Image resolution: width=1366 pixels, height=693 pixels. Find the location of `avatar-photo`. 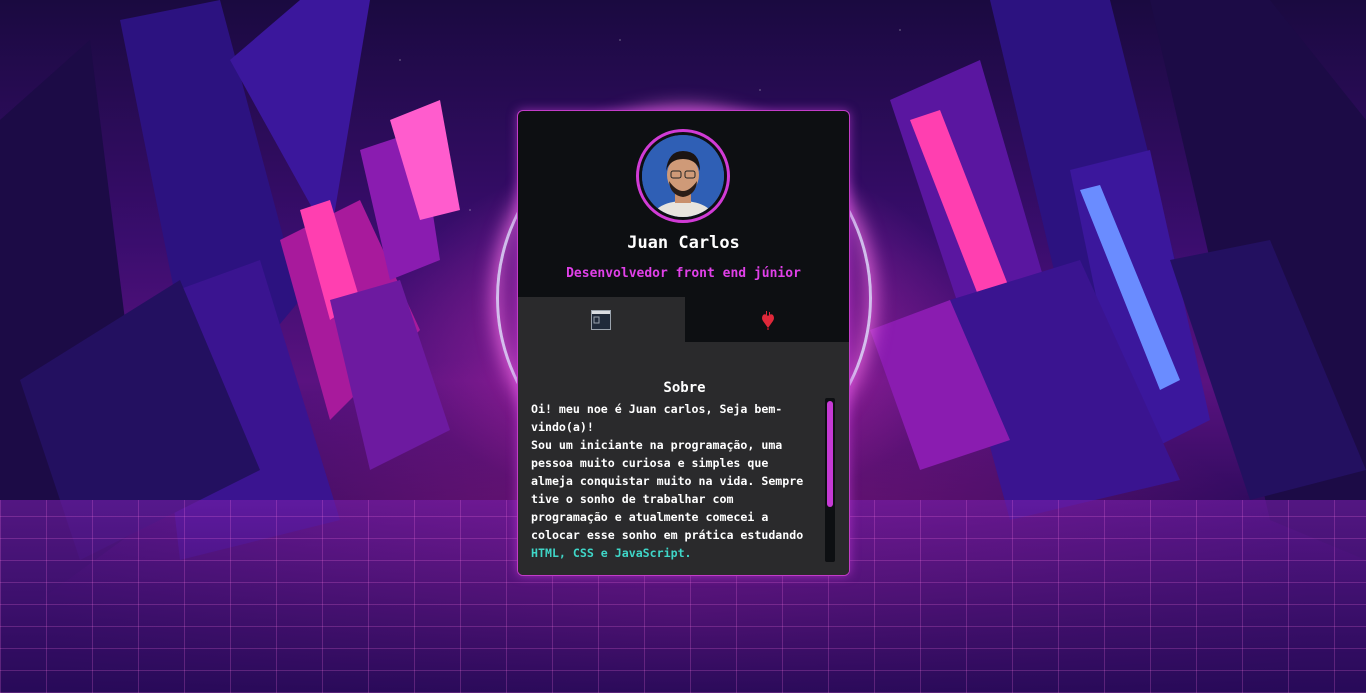

avatar-photo is located at coordinates (683, 176).